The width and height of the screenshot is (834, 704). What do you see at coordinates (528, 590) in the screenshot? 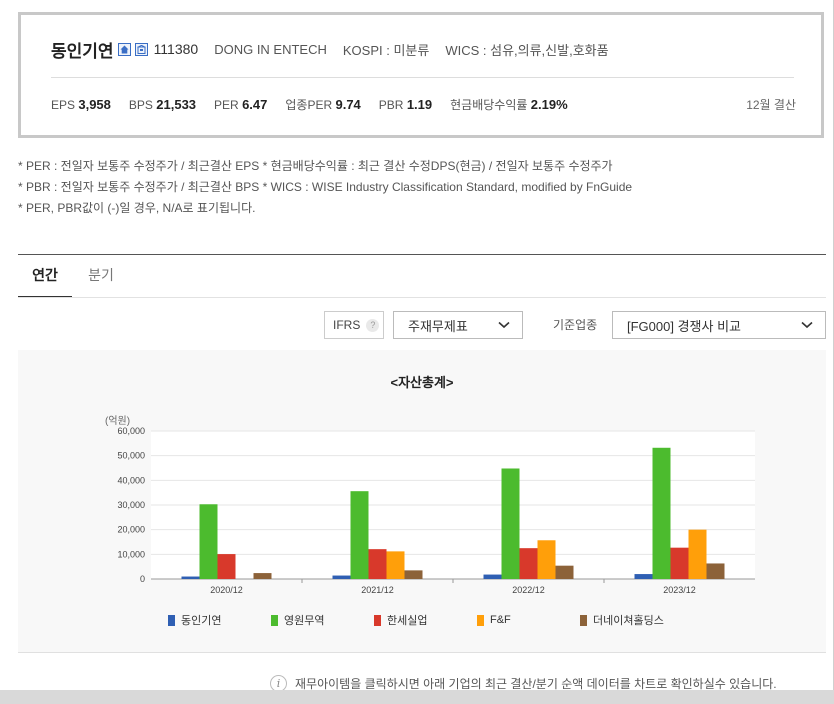
I see `x-tick-label: 2022/12` at bounding box center [528, 590].